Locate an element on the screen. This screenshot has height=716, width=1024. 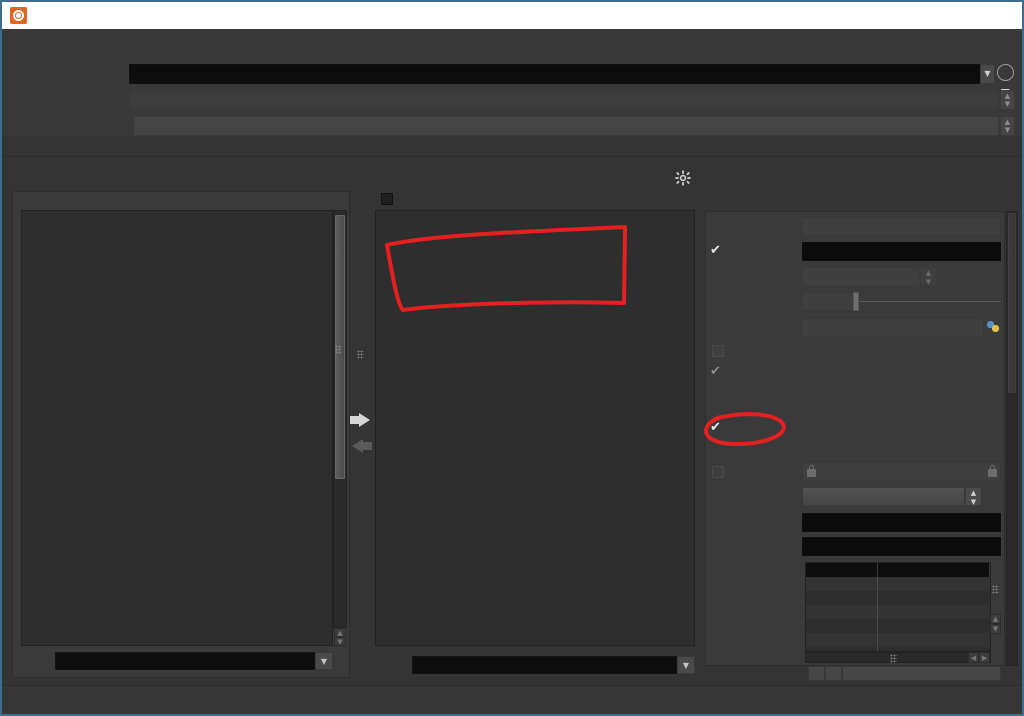
scroll-up-button: ▲ is located at coordinates (340, 632).